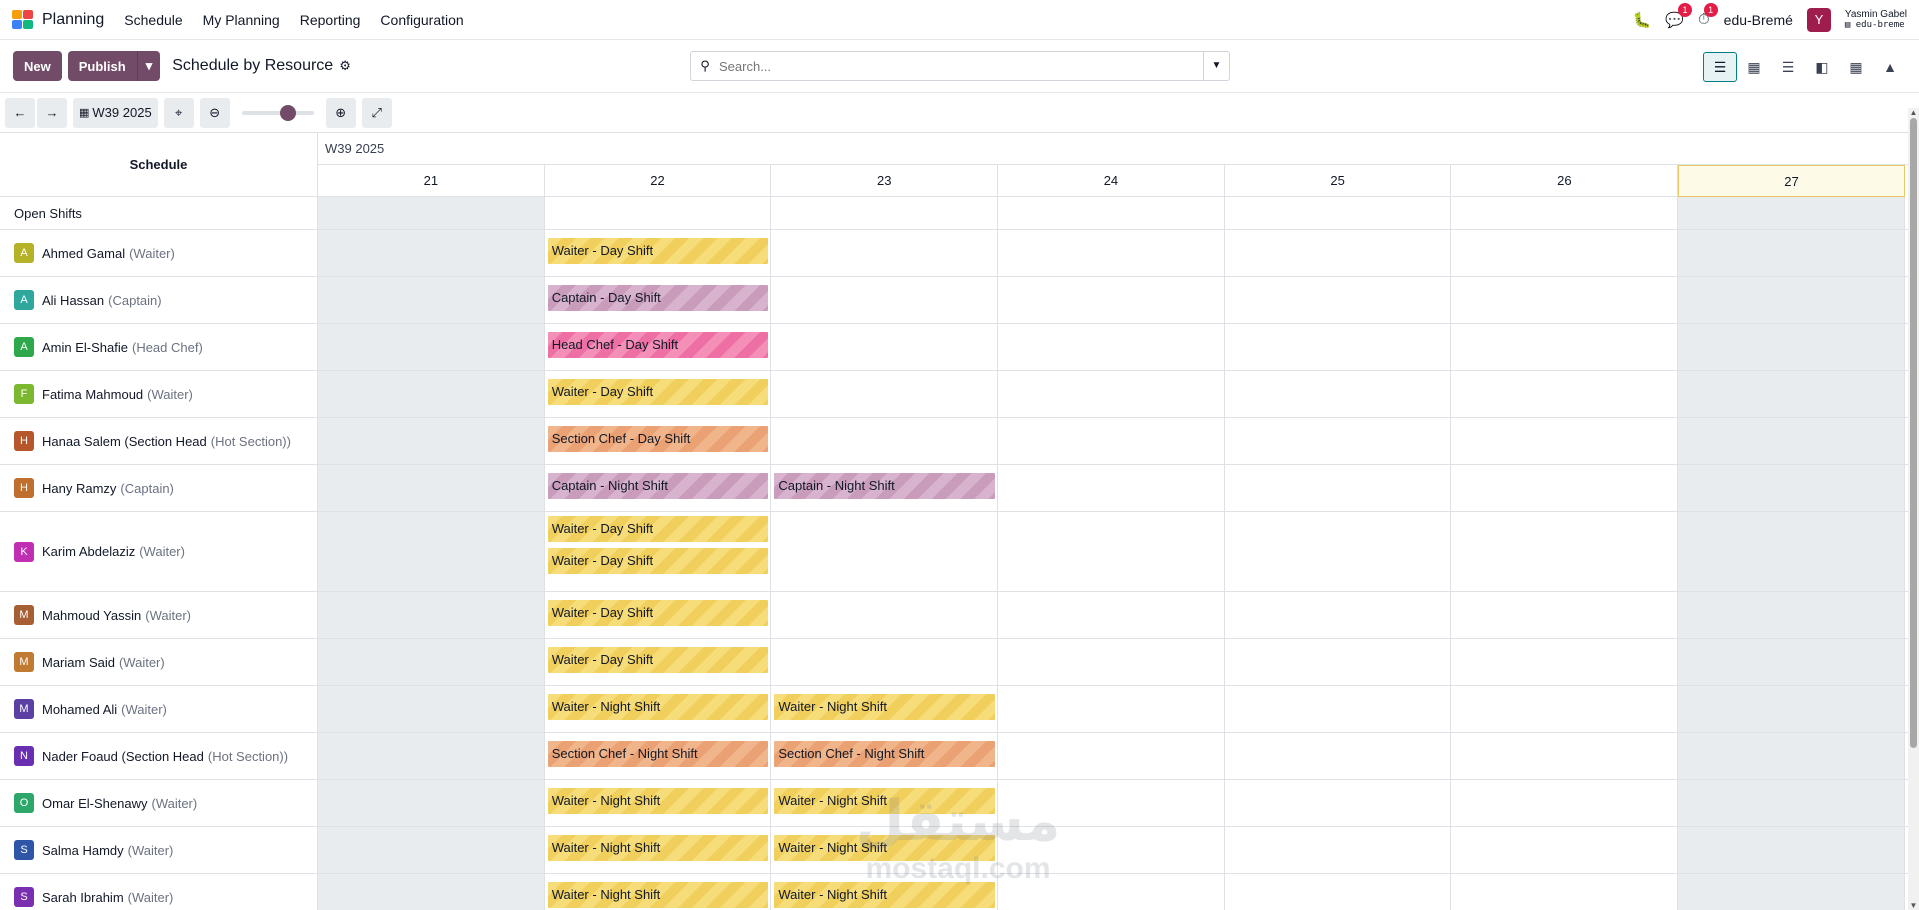  Describe the element at coordinates (1642, 20) in the screenshot. I see `bug-icon: 🐛` at that location.